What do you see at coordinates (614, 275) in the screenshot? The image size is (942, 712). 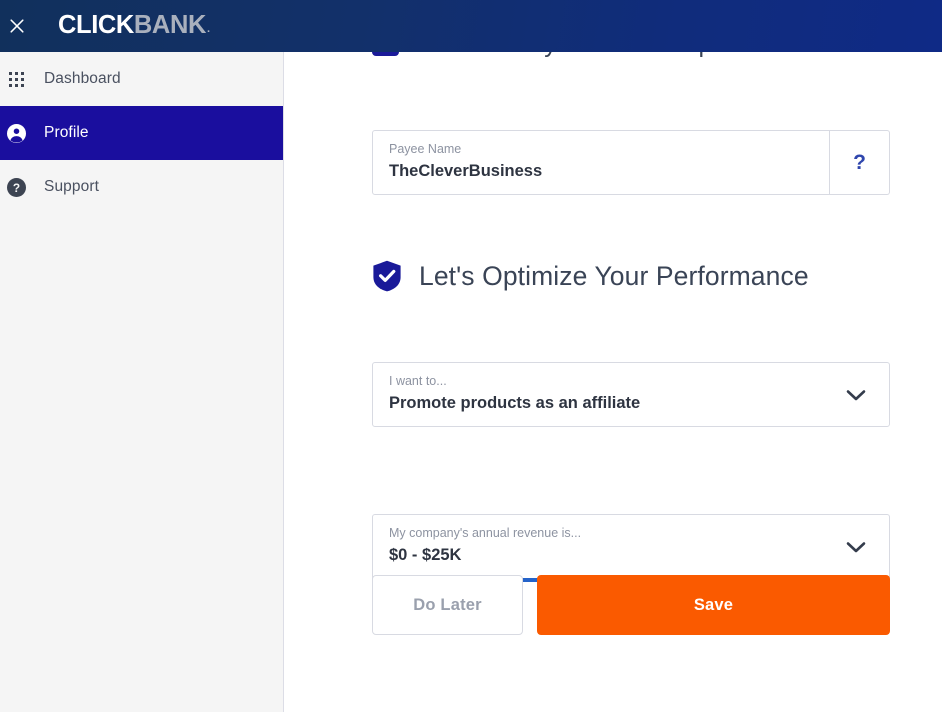 I see `optimize-section-title: Let's Optimize Your Performance` at bounding box center [614, 275].